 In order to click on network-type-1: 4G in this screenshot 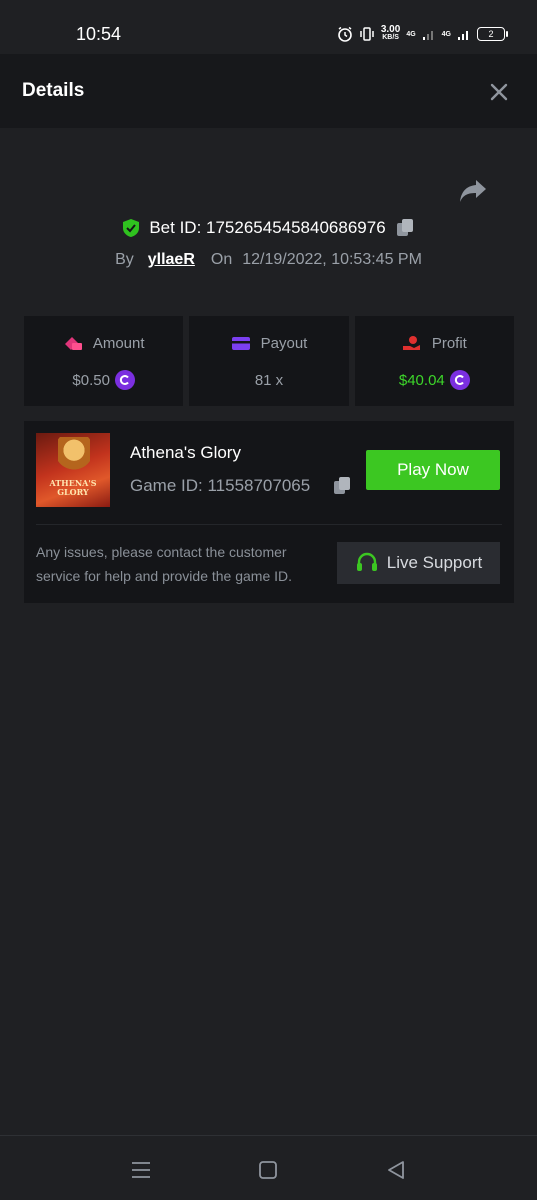, I will do `click(411, 34)`.